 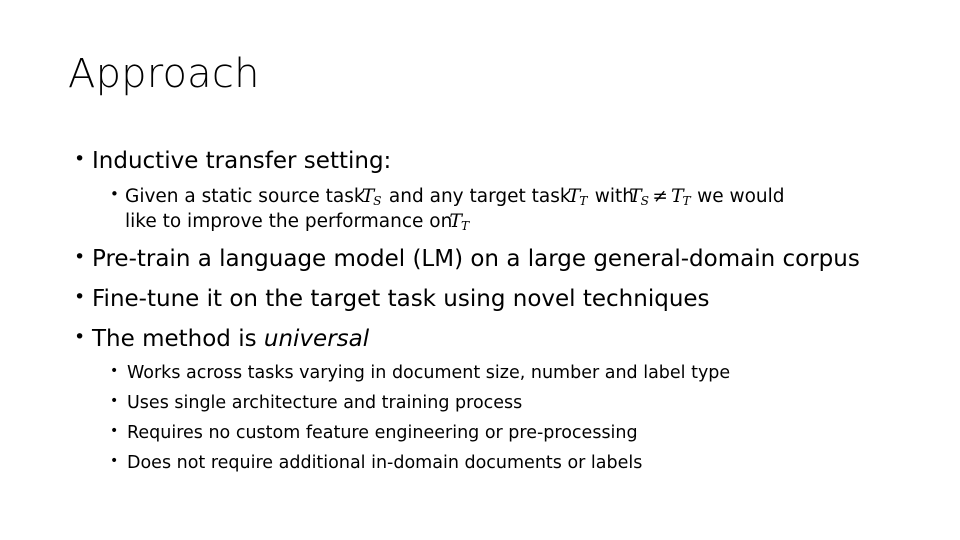 I want to click on bullet-method-is-universal: • The method is universal, so click(x=221, y=339).